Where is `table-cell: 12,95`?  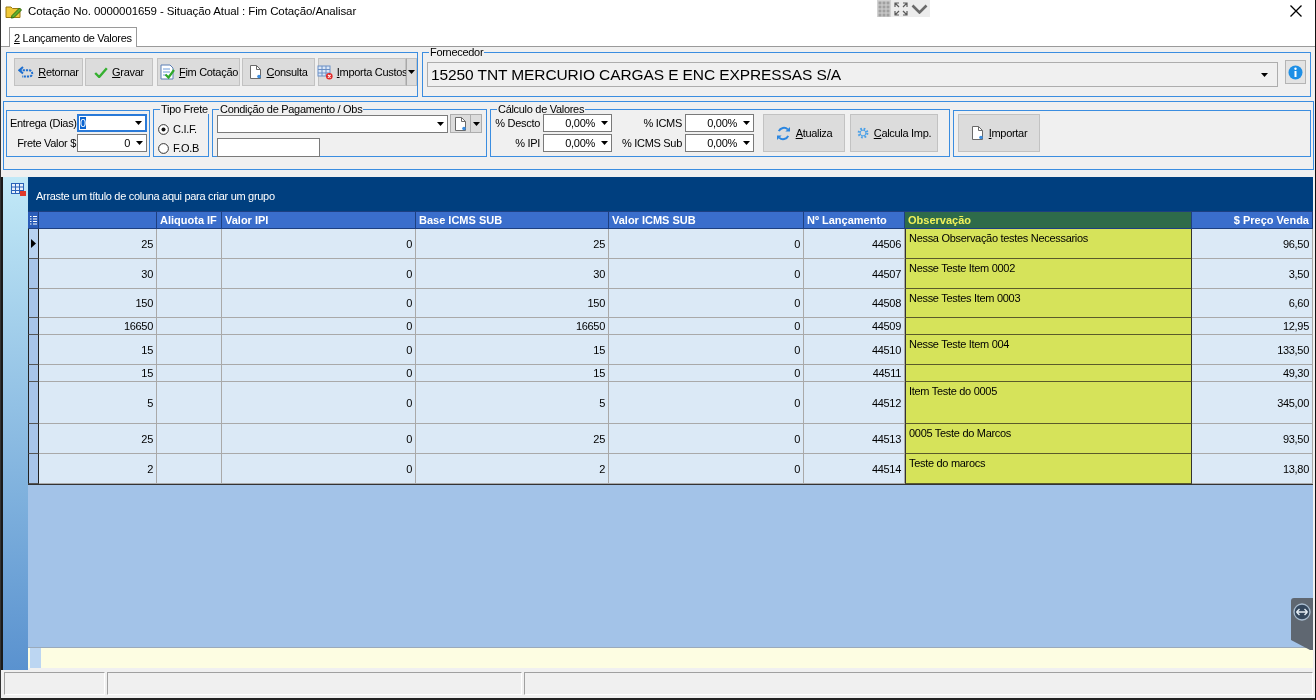 table-cell: 12,95 is located at coordinates (1252, 326).